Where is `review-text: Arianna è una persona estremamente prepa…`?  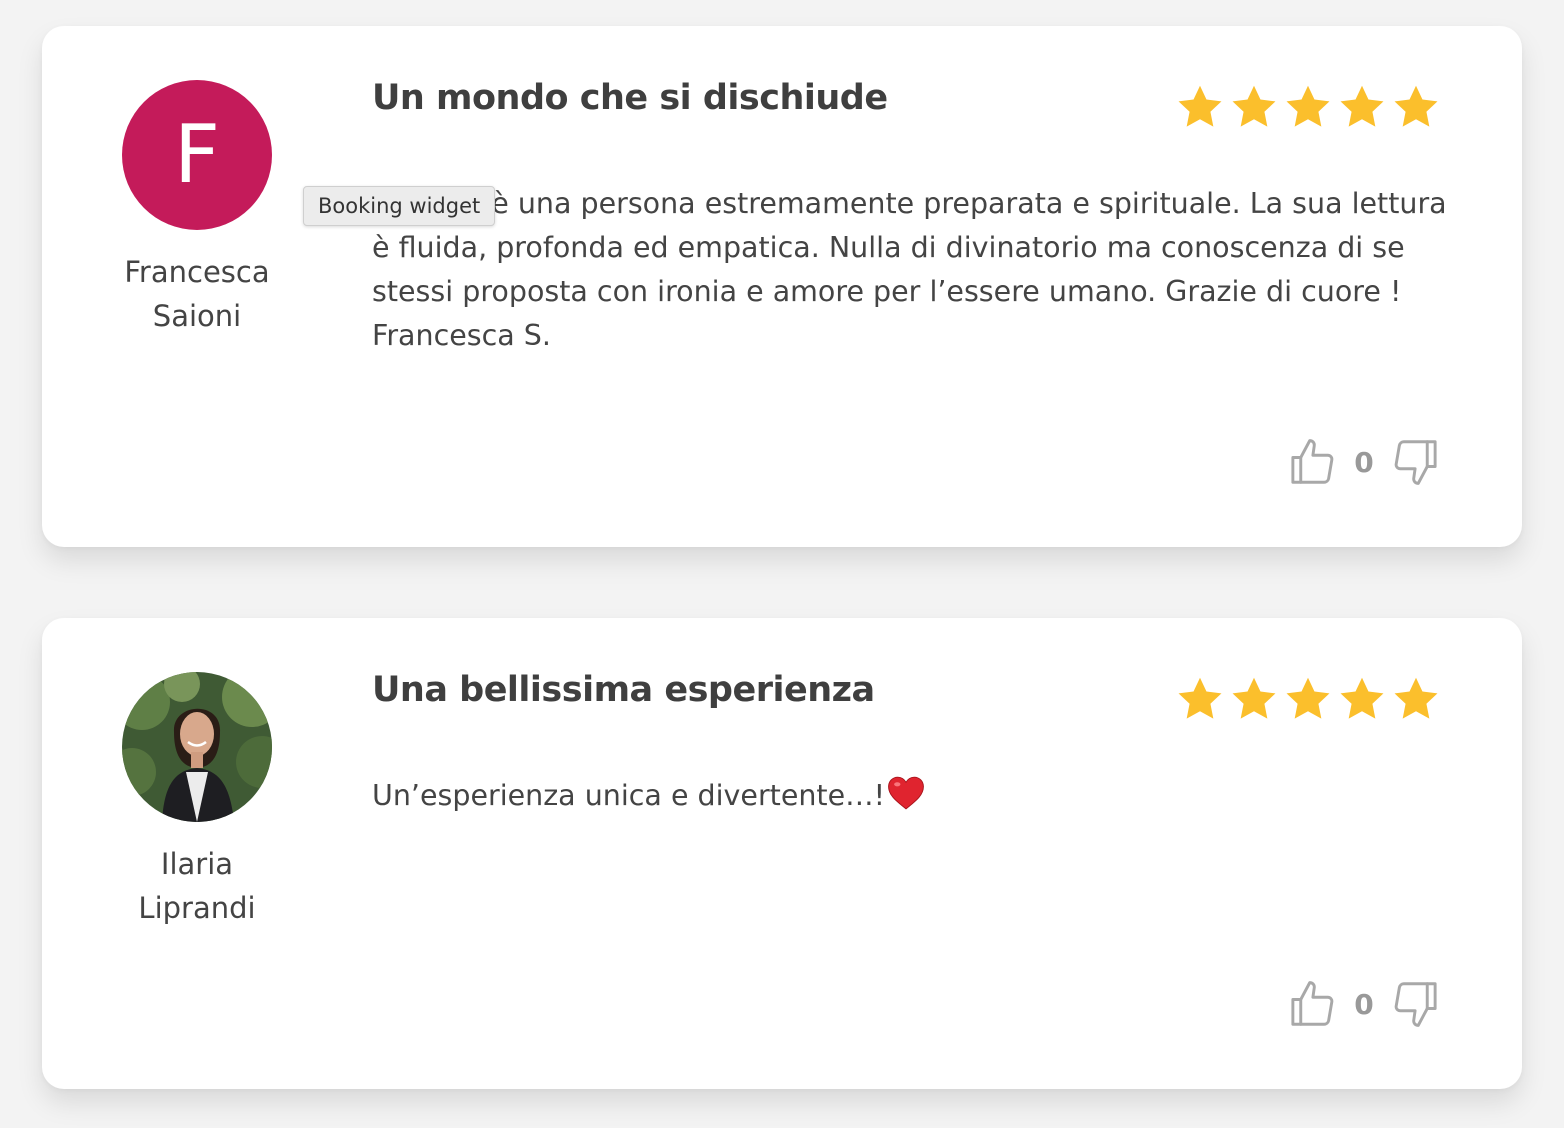 review-text: Arianna è una persona estremamente prepa… is located at coordinates (909, 269).